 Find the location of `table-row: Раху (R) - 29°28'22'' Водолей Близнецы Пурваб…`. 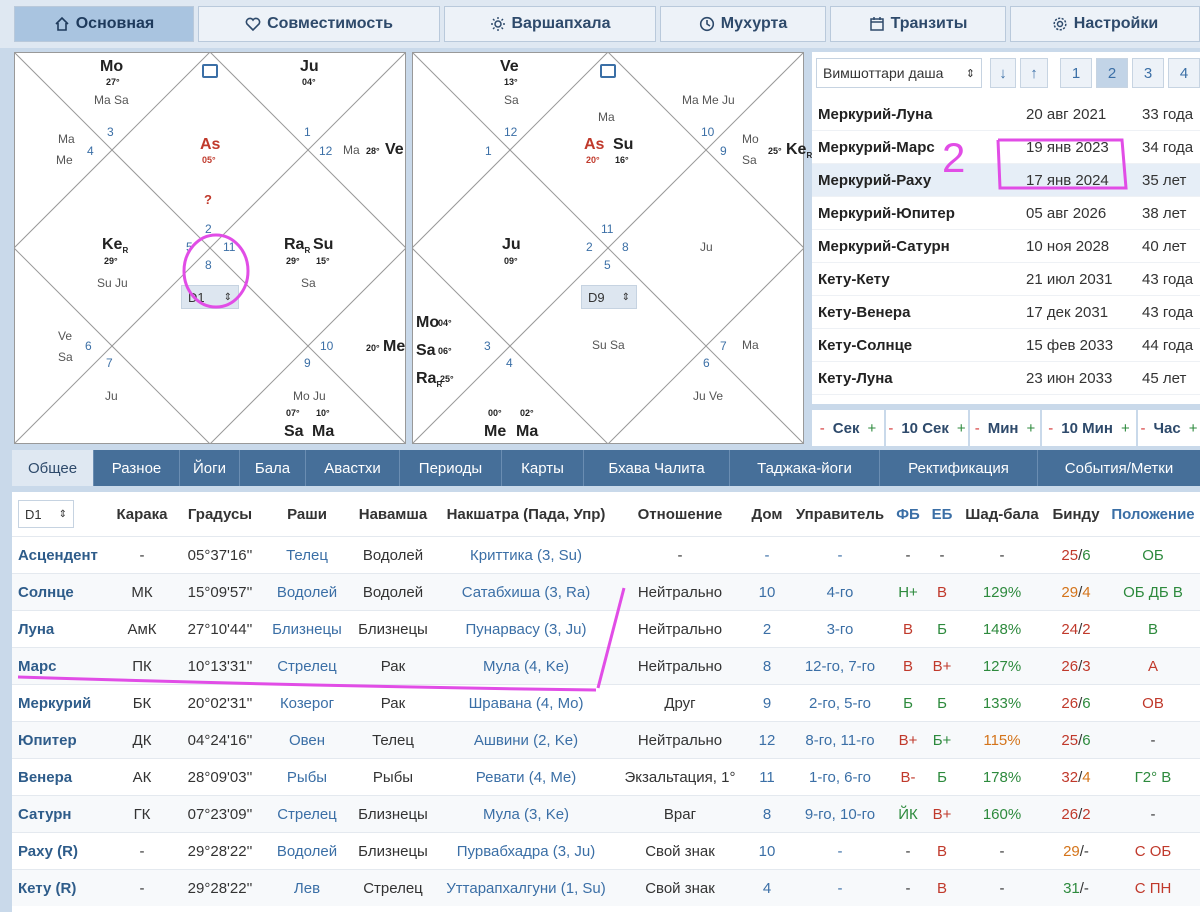

table-row: Раху (R) - 29°28'22'' Водолей Близнецы Пурваб… is located at coordinates (606, 850).